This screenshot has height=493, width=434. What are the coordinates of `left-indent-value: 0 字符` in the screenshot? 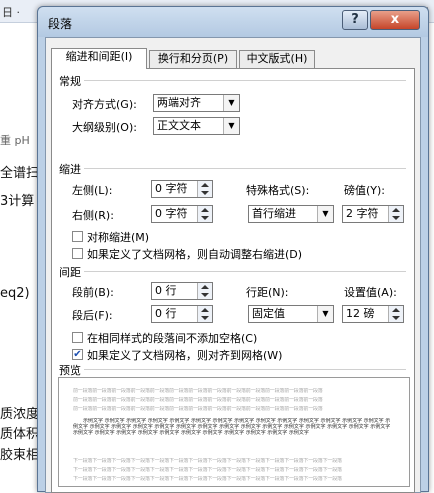 It's located at (171, 188).